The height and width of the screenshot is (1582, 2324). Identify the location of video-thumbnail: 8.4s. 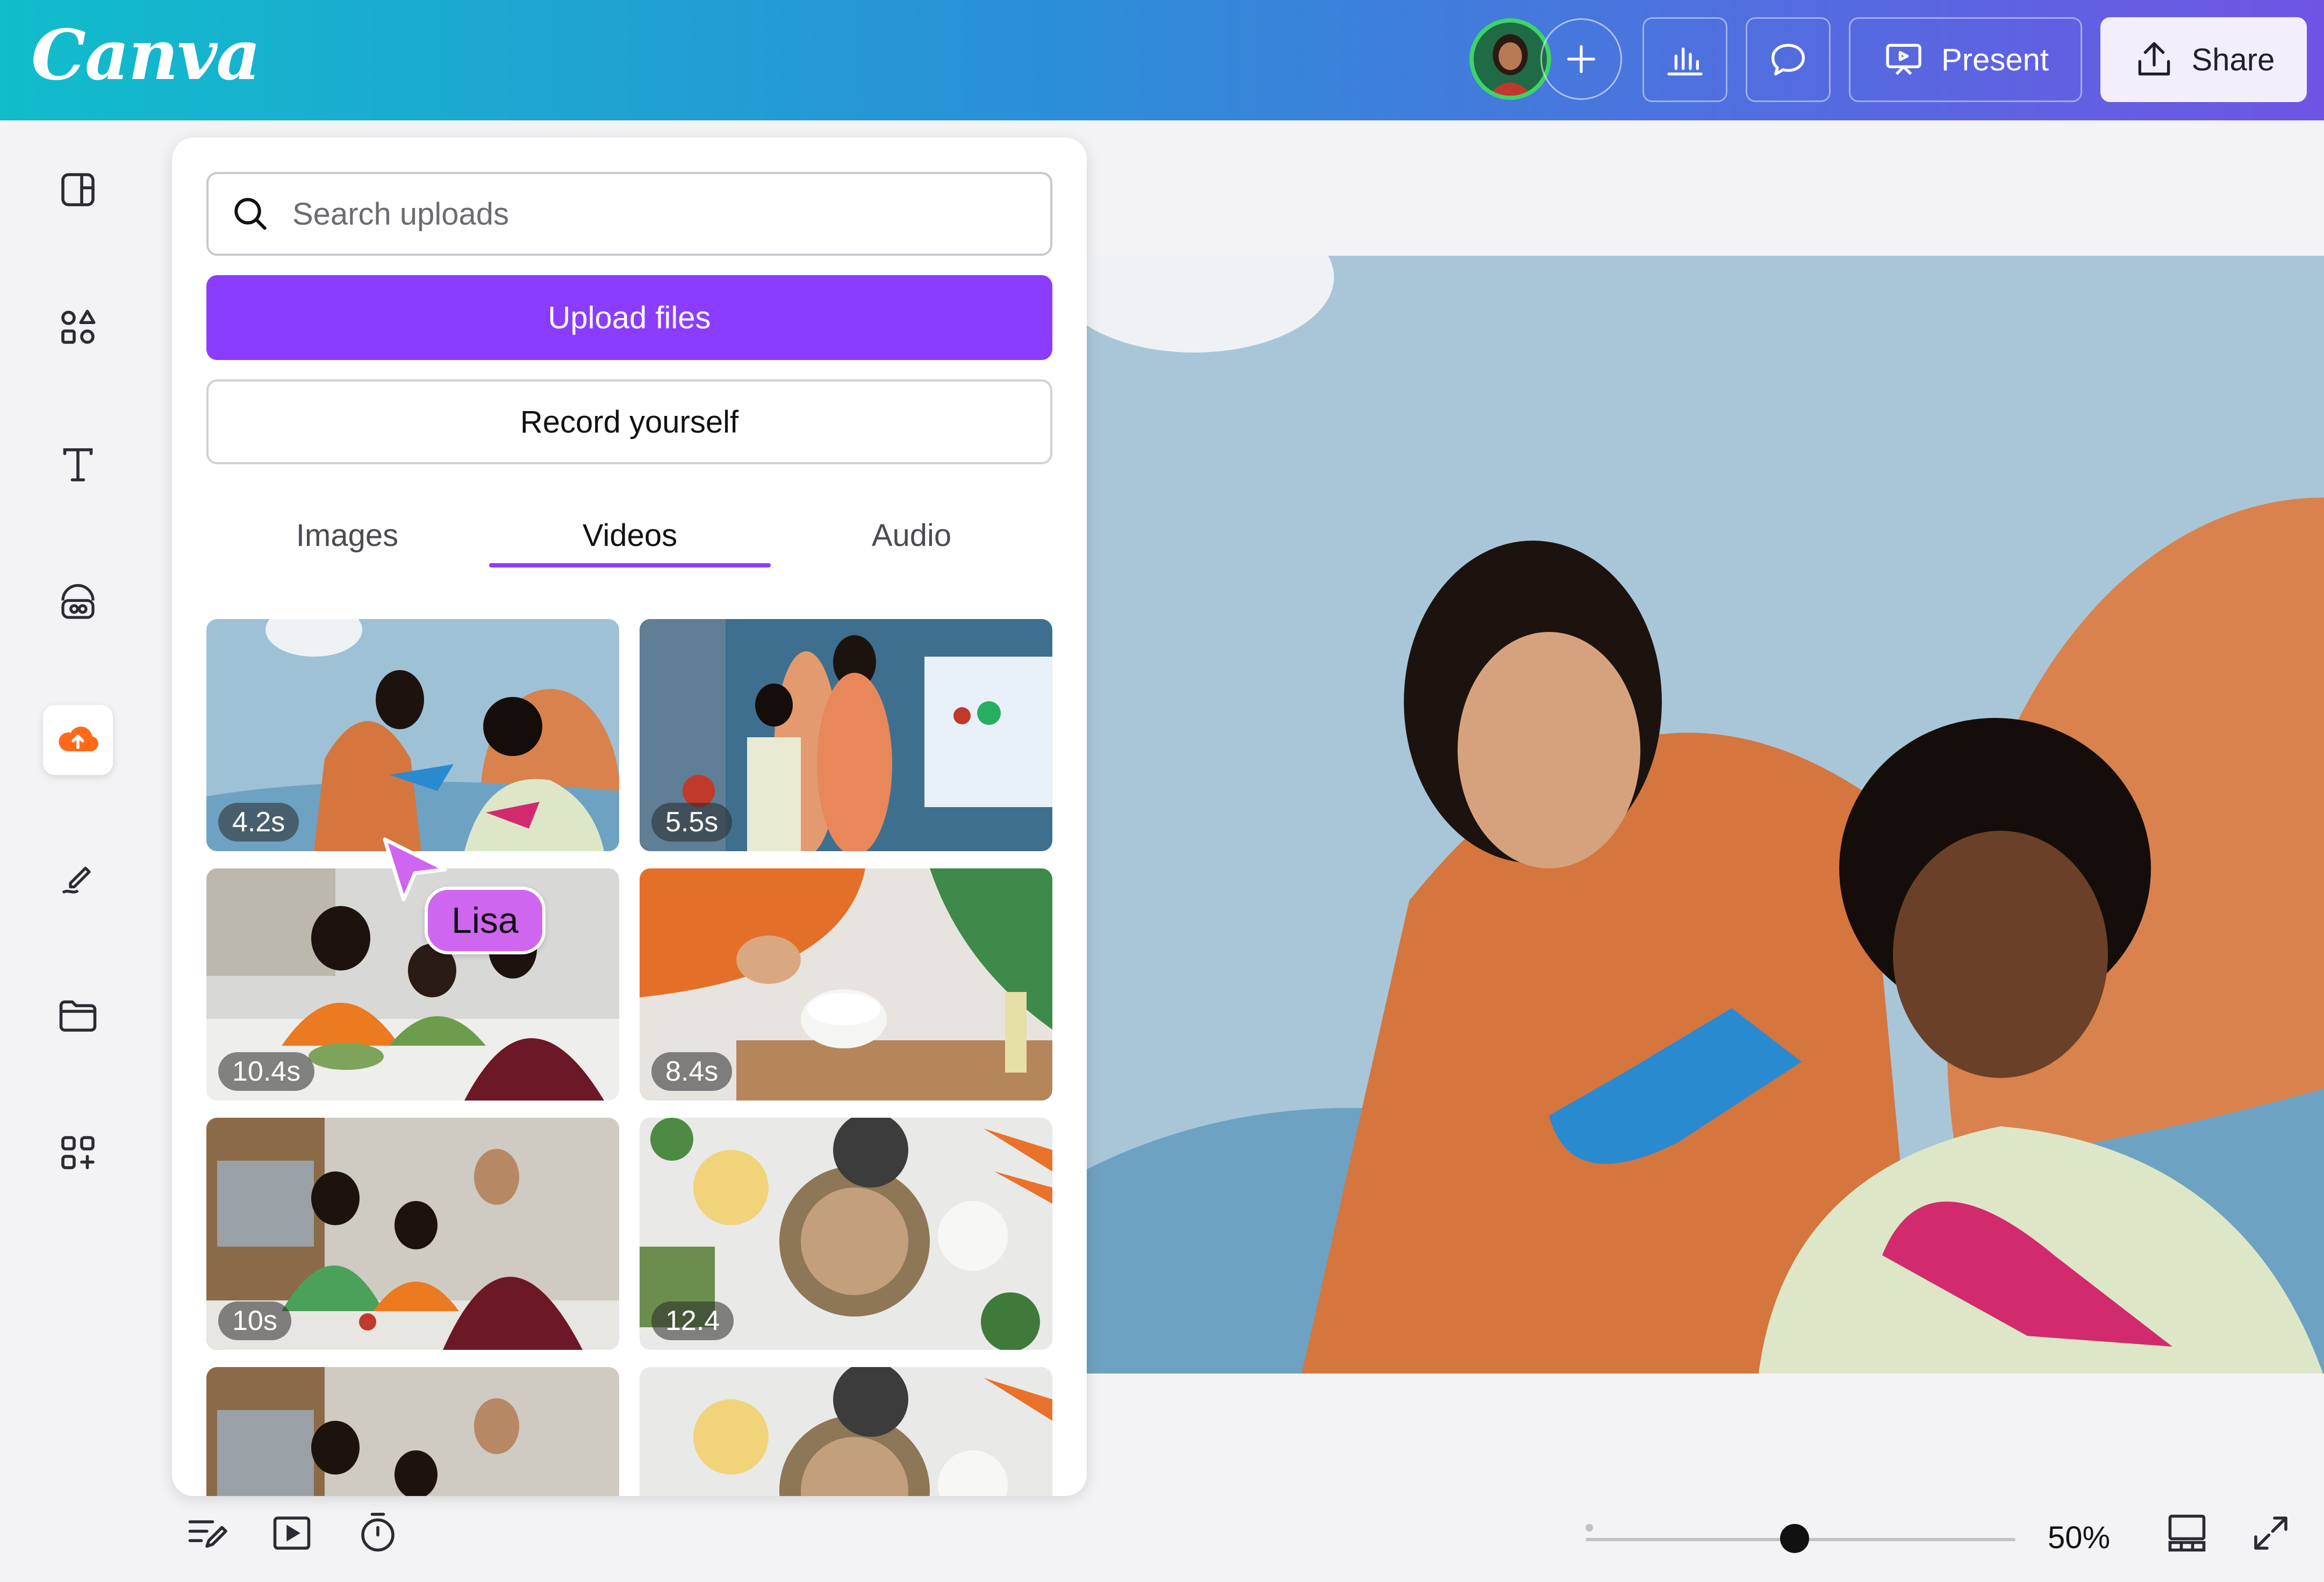
(846, 984).